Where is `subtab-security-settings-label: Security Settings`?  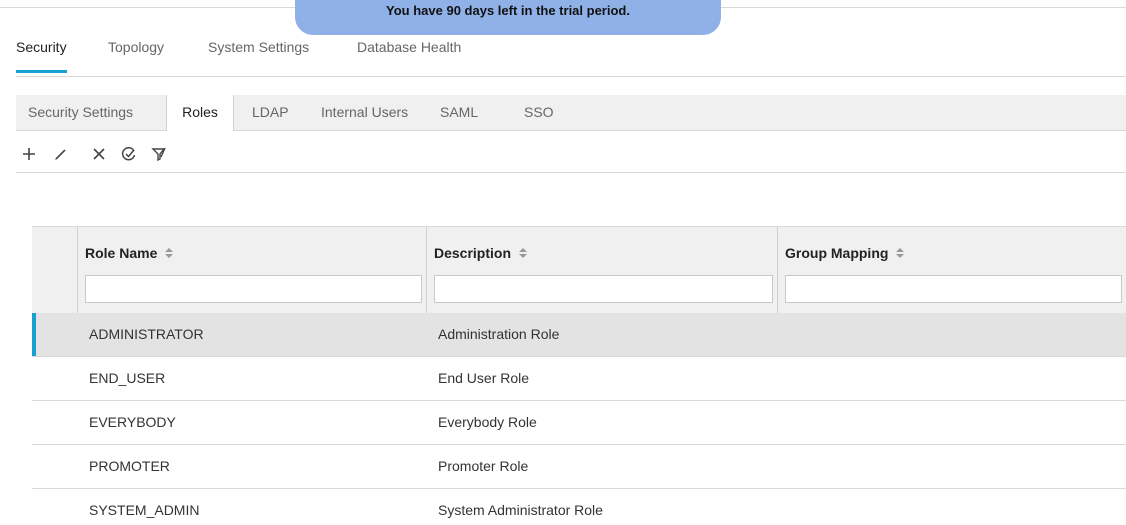 subtab-security-settings-label: Security Settings is located at coordinates (81, 112).